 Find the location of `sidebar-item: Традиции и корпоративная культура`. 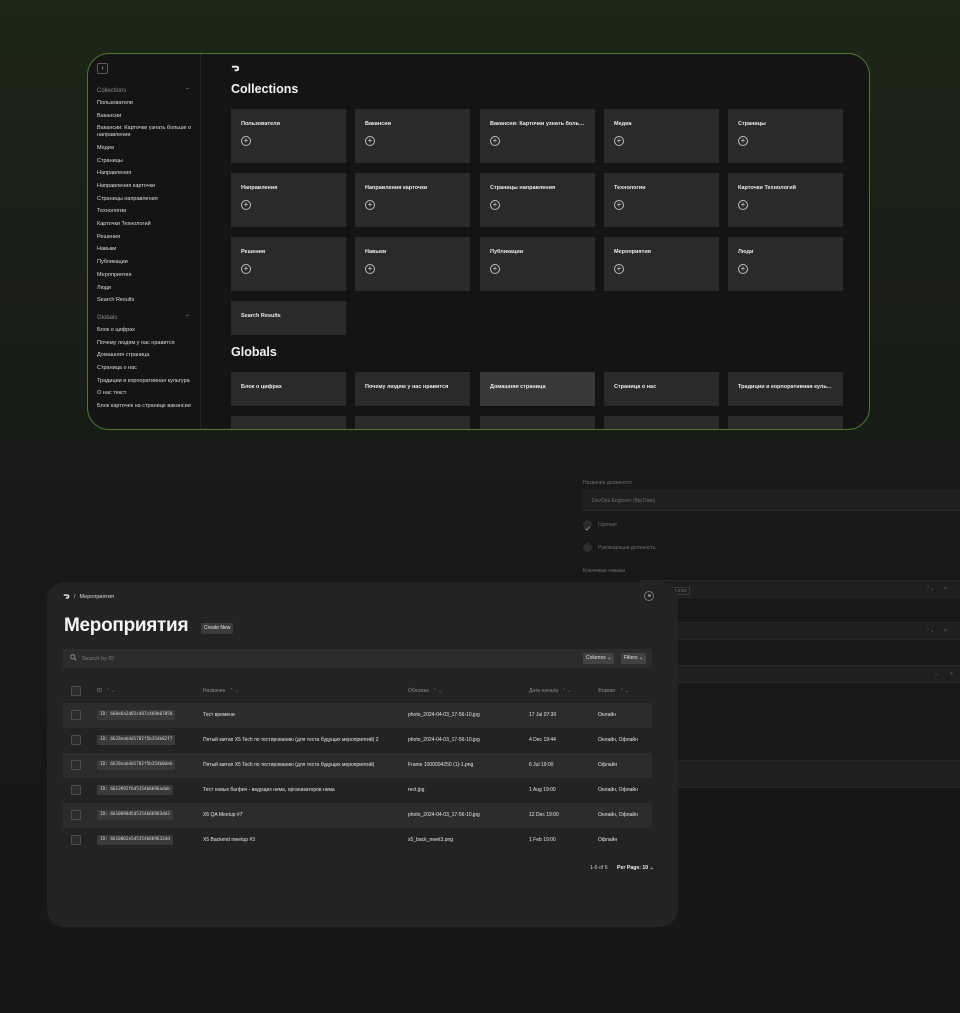

sidebar-item: Традиции и корпоративная культура is located at coordinates (148, 381).